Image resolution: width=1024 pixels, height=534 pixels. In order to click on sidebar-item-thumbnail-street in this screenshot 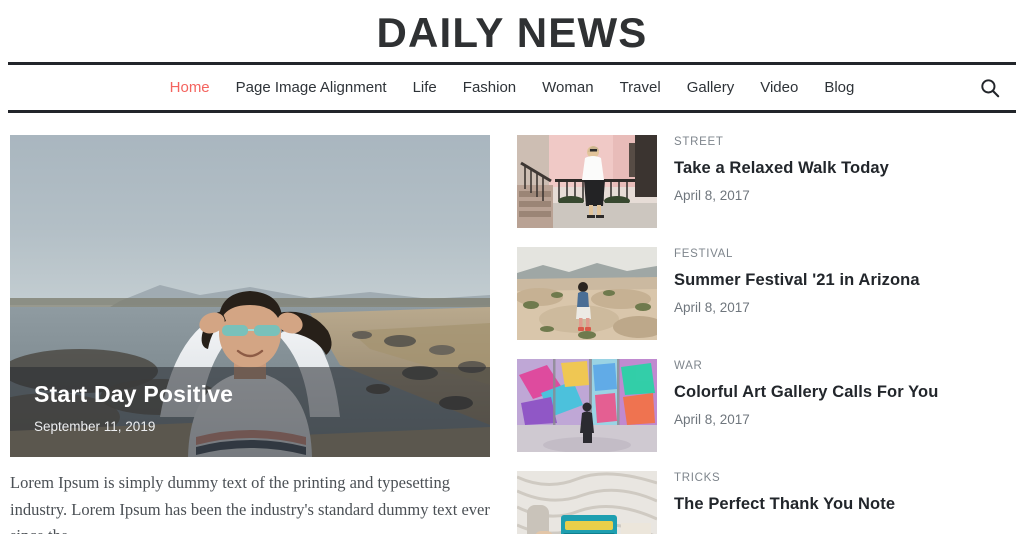, I will do `click(587, 181)`.